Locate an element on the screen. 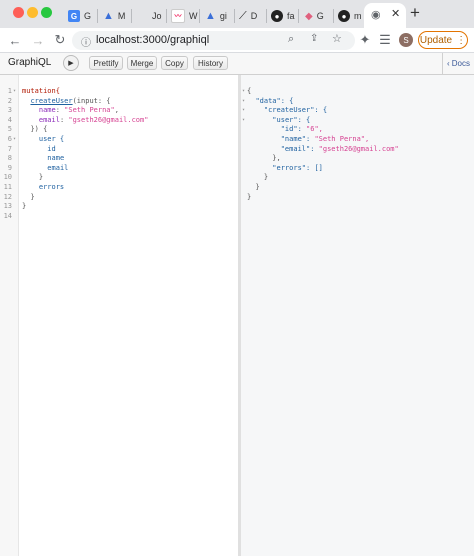 Image resolution: width=474 pixels, height=556 pixels. wave-favicon-icon: 〰 is located at coordinates (178, 16).